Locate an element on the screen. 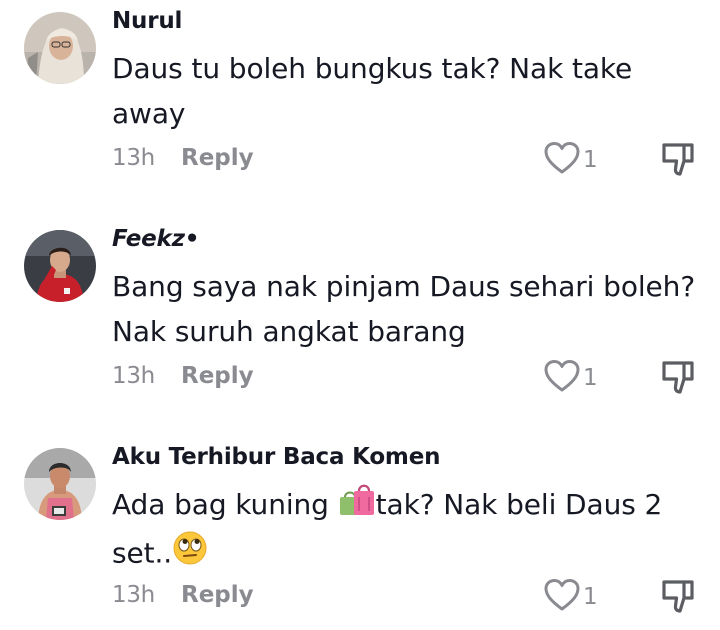 The width and height of the screenshot is (720, 630). comment-text-line: Ada bag kuning tak? Nak beli Daus 2 is located at coordinates (407, 506).